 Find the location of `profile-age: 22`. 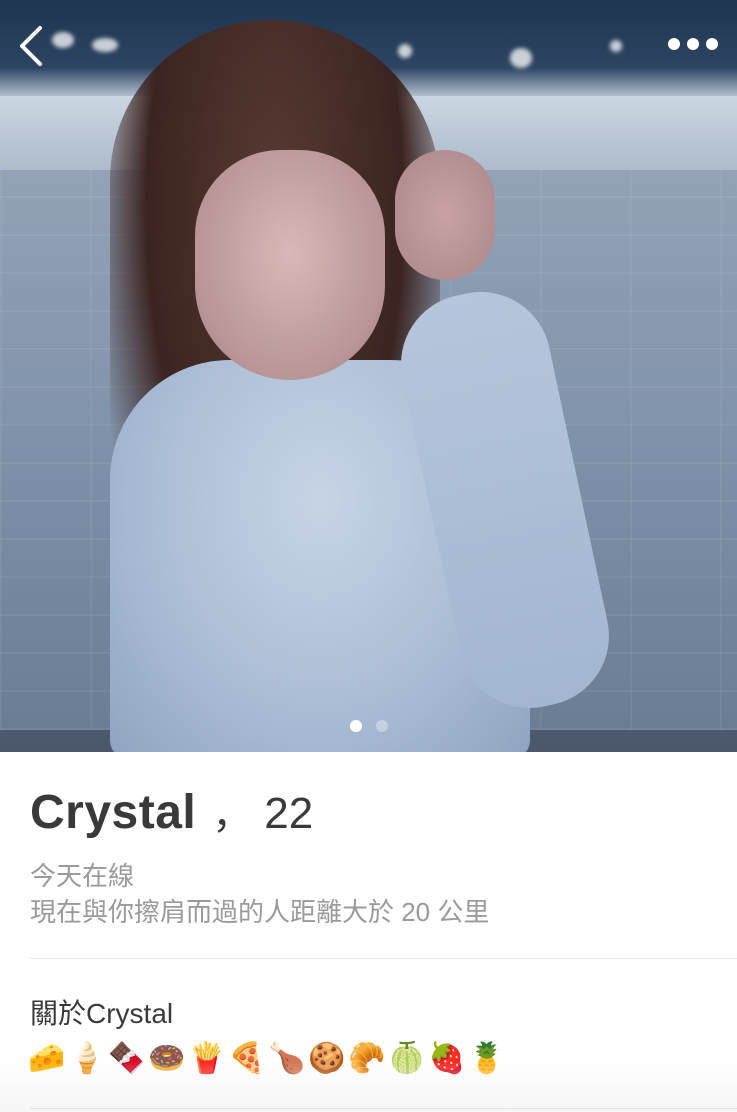

profile-age: 22 is located at coordinates (289, 813).